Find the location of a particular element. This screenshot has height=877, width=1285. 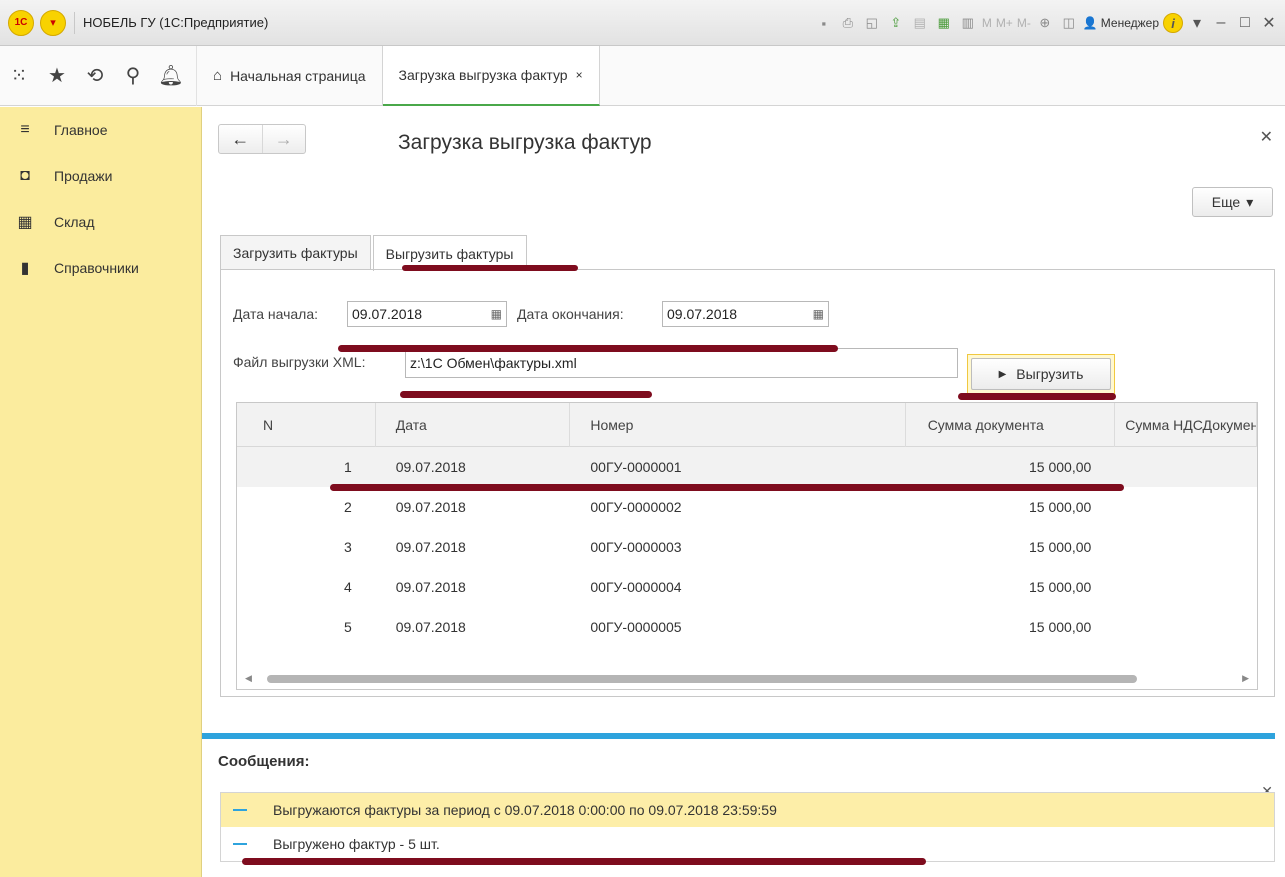

column-header: Сумма документа is located at coordinates (1011, 425).